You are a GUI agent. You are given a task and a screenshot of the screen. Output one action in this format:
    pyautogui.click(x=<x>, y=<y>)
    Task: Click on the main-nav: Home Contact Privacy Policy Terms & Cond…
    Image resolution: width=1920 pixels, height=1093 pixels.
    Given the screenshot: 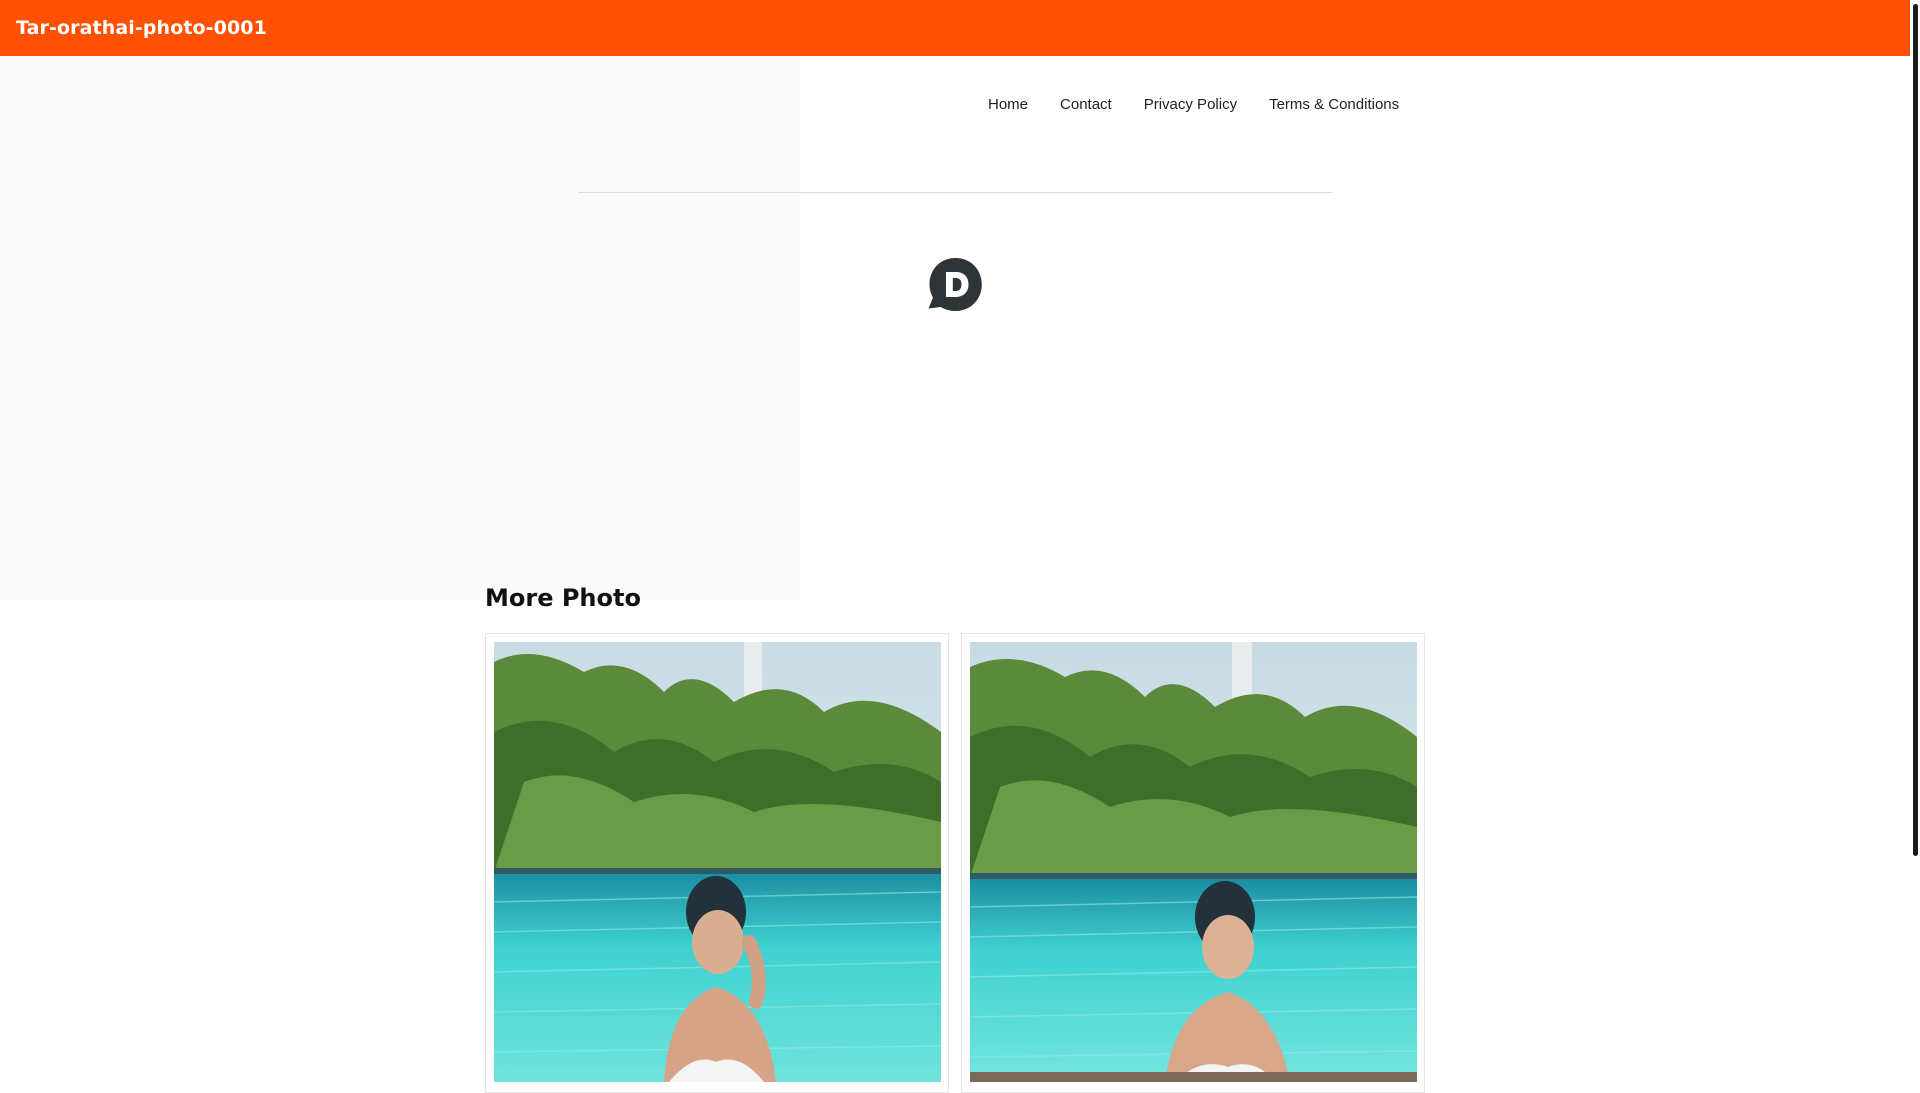 What is the action you would take?
    pyautogui.click(x=1193, y=104)
    